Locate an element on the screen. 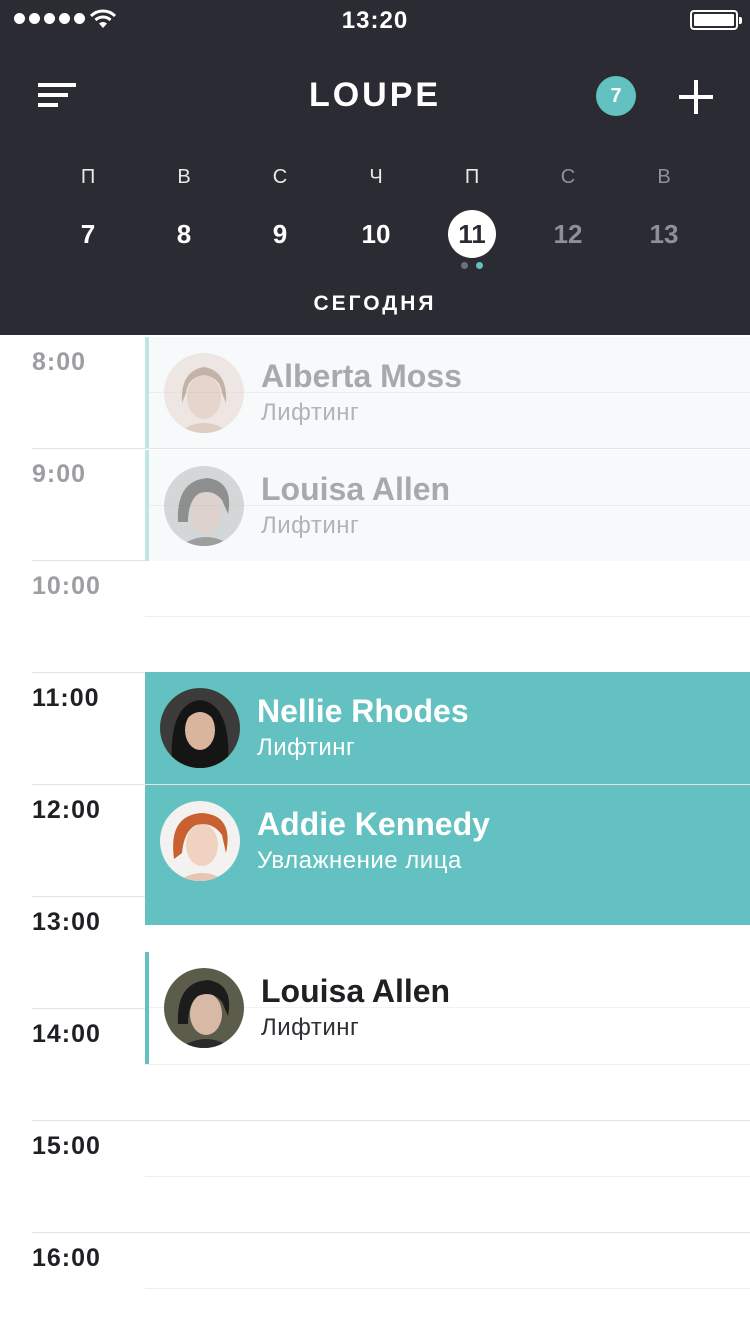 The height and width of the screenshot is (1334, 750). day-number: 9 is located at coordinates (280, 234).